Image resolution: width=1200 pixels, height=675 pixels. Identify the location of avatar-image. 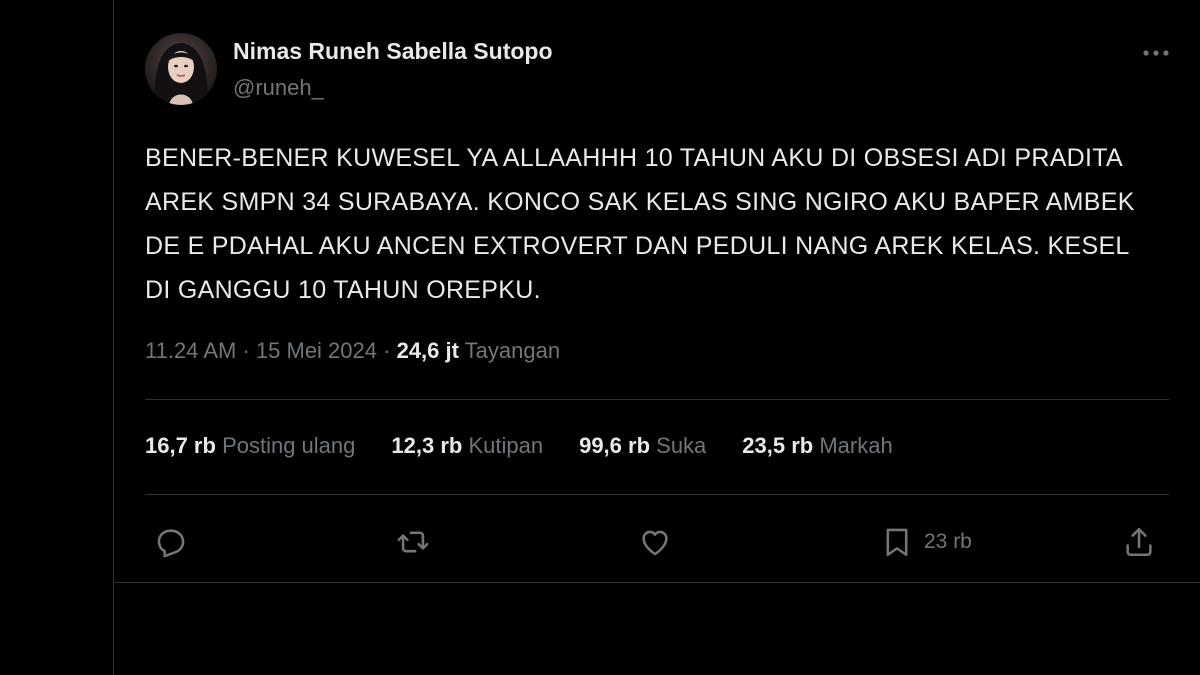
(181, 69).